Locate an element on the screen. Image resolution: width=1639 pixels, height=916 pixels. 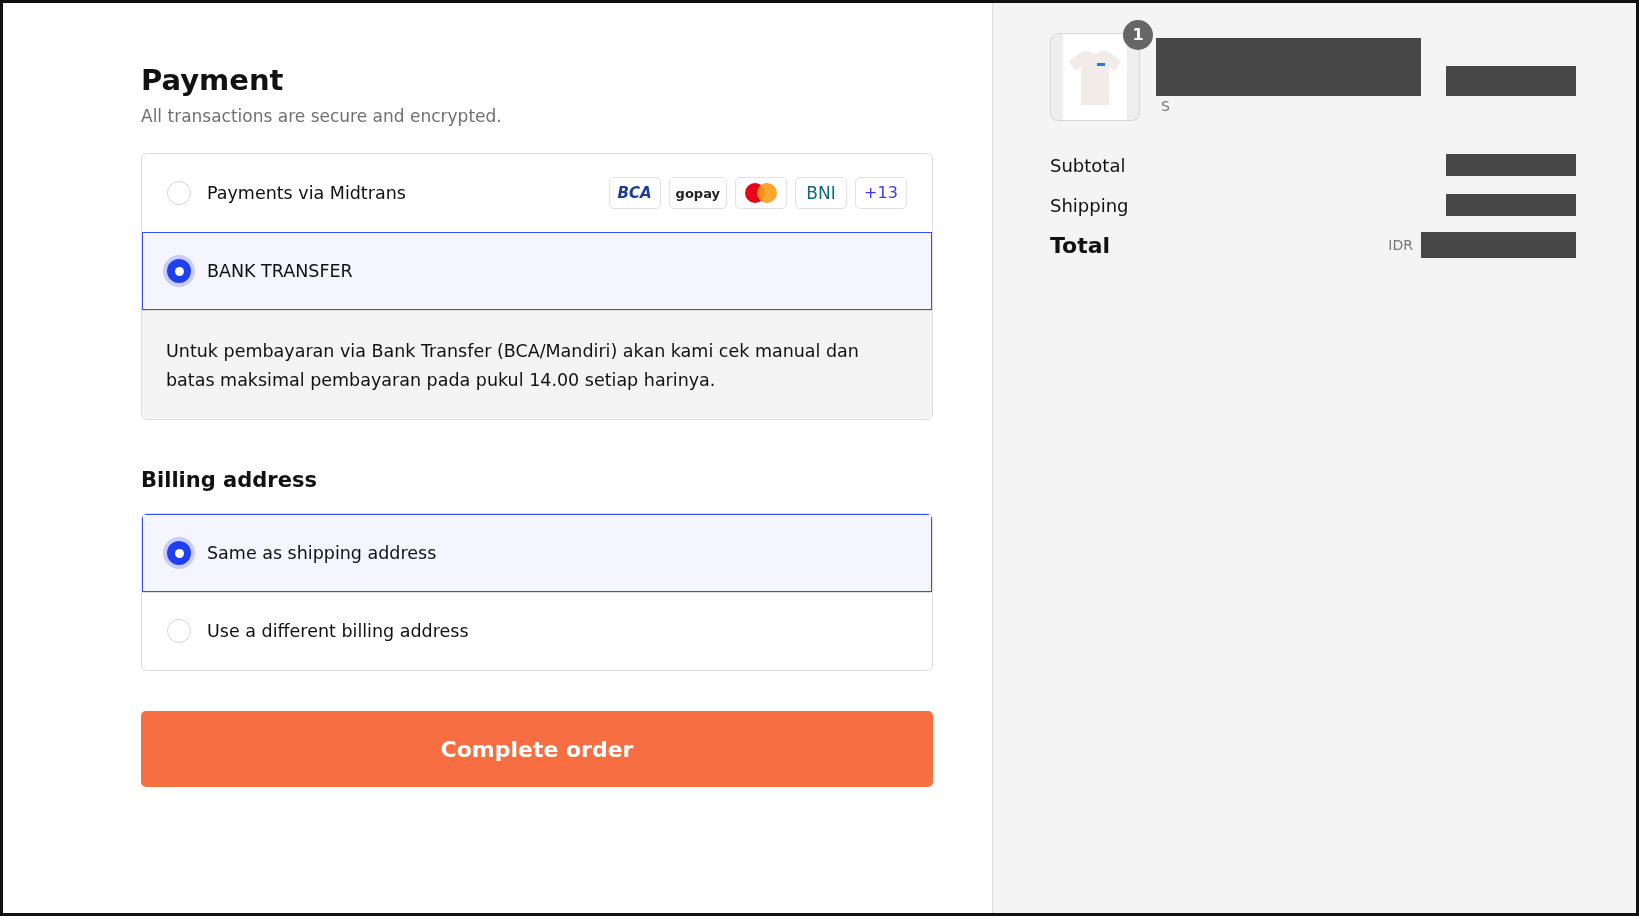
option-label: BANK TRANSFER is located at coordinates (280, 272).